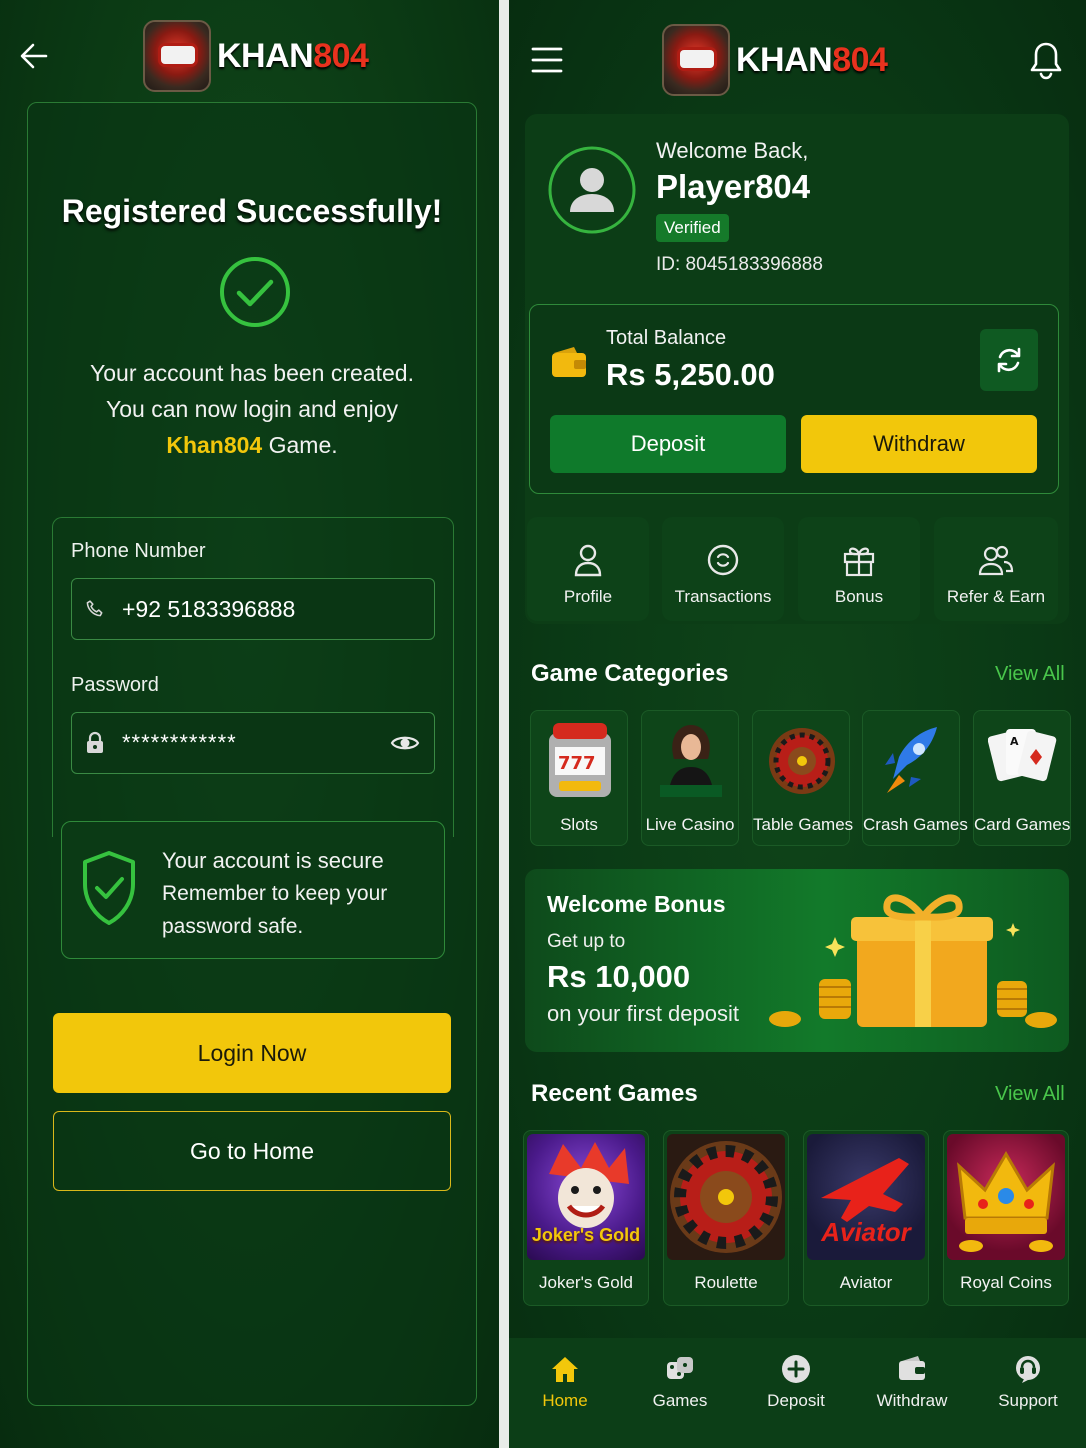  Describe the element at coordinates (233, 926) in the screenshot. I see `secure-line2: password safe.` at that location.